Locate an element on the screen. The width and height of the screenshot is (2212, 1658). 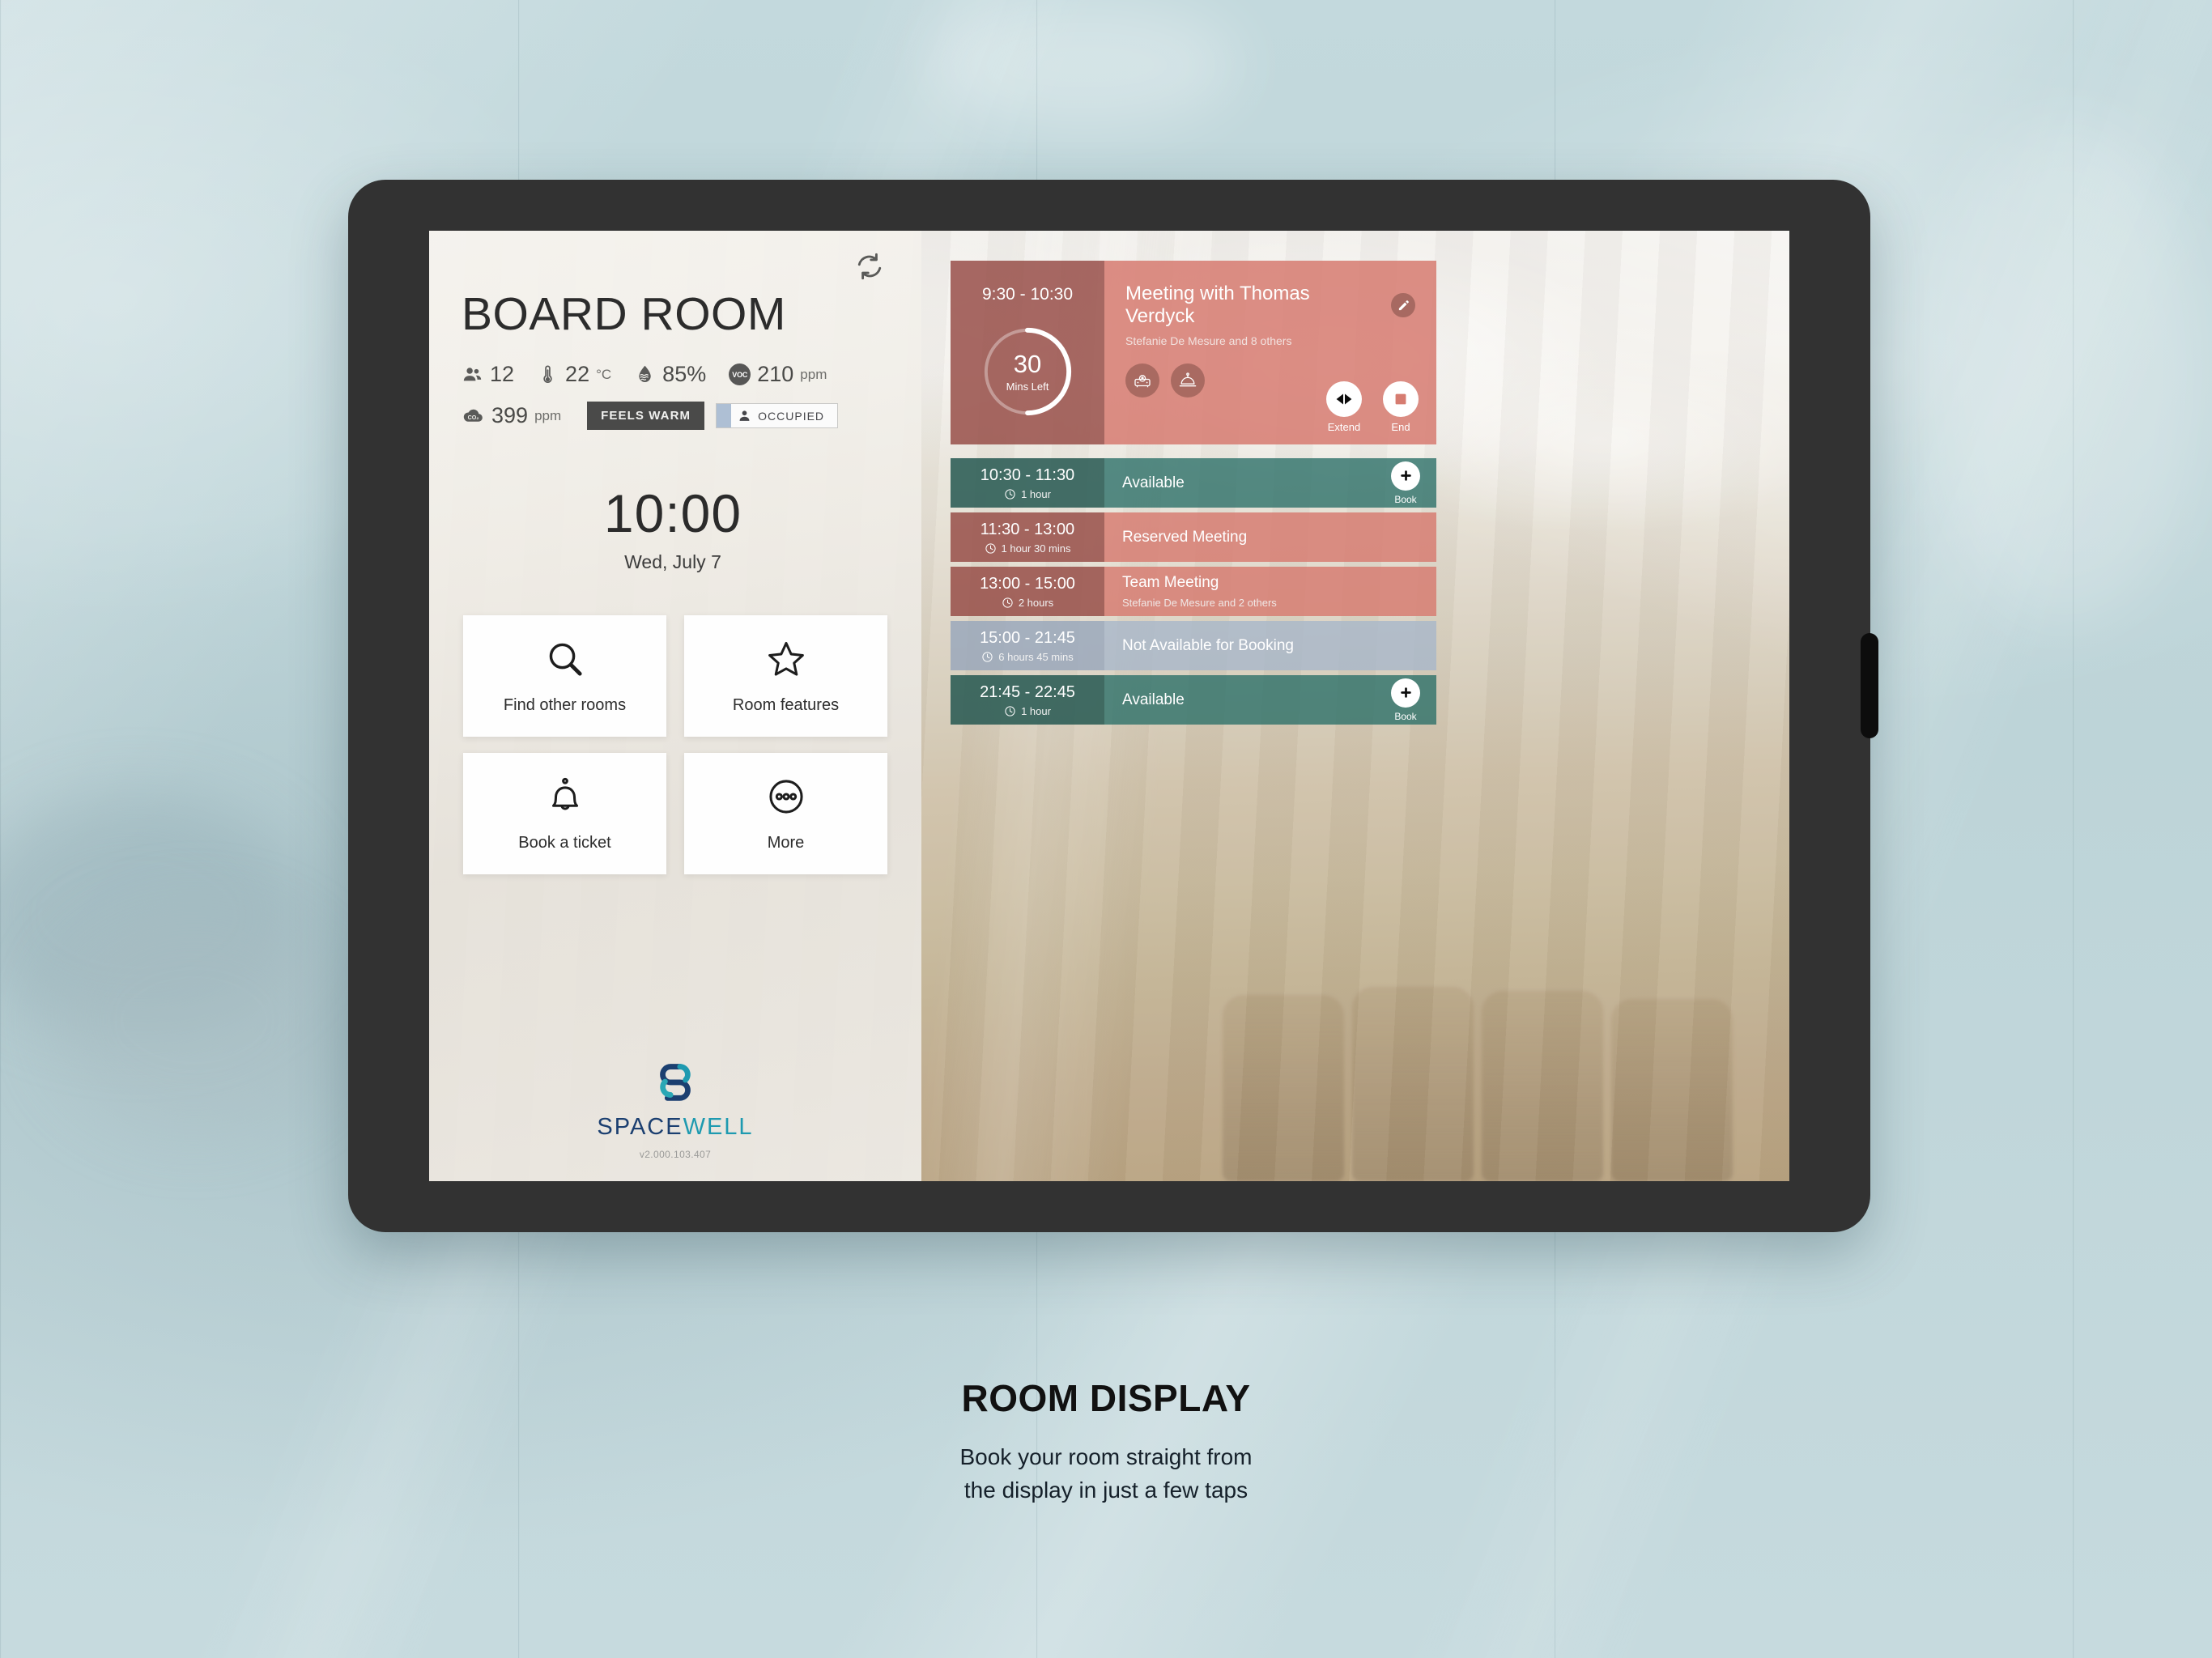
tile-room-features: Room features is located at coordinates (786, 676).